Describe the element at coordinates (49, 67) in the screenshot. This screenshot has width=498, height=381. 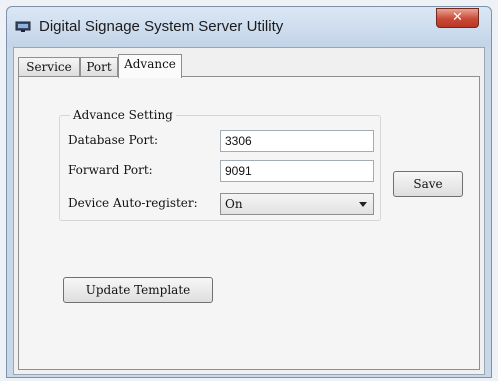
I see `tab-service: Service` at that location.